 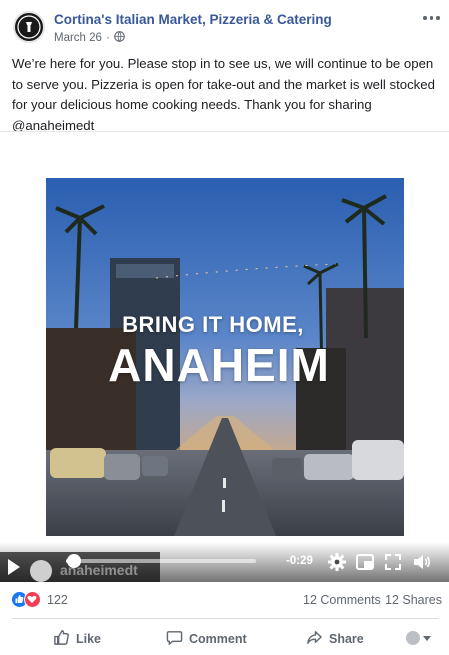 What do you see at coordinates (365, 562) in the screenshot?
I see `picture-in-picture-icon` at bounding box center [365, 562].